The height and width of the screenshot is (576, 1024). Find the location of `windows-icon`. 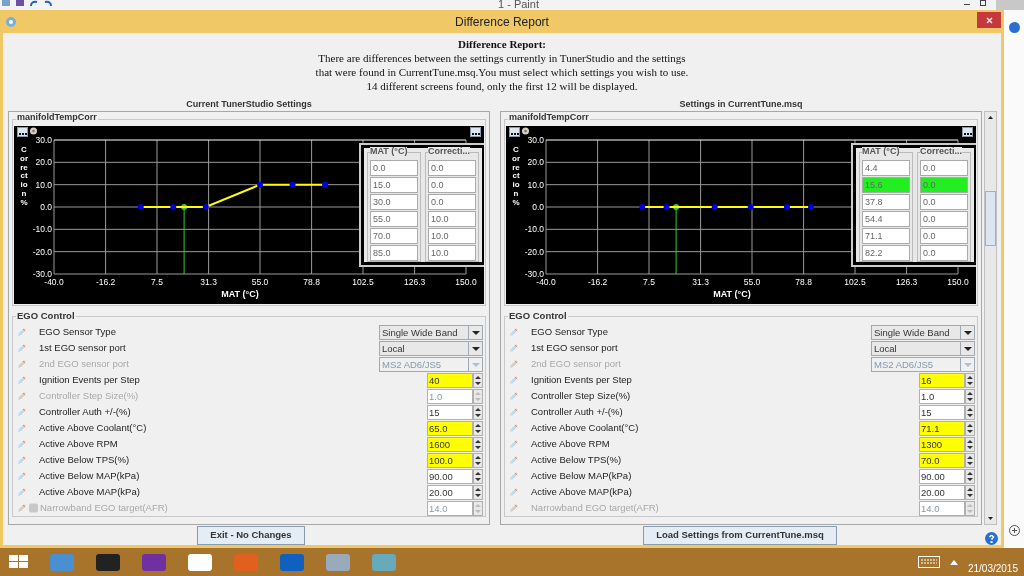

windows-icon is located at coordinates (19, 562).